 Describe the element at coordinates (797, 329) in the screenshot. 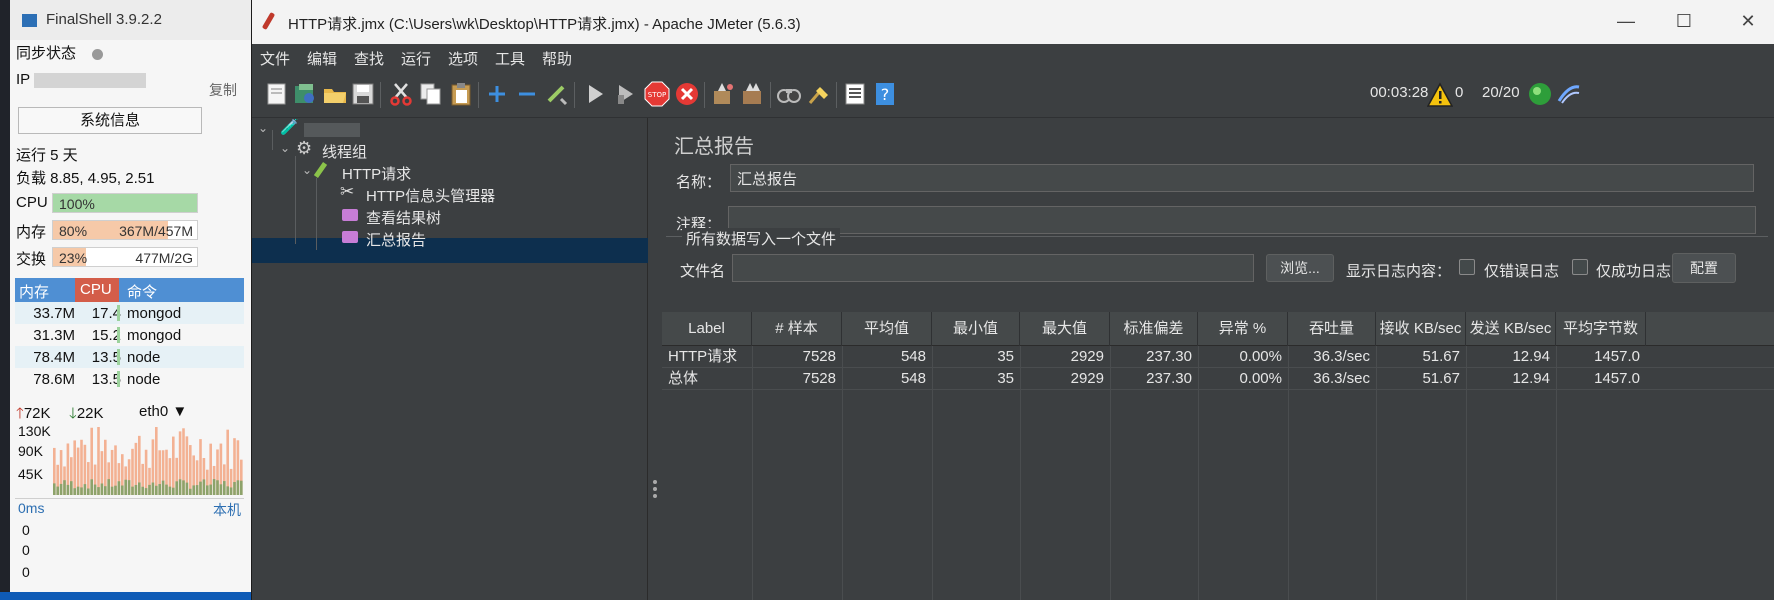

I see `column-header: # 样本` at that location.